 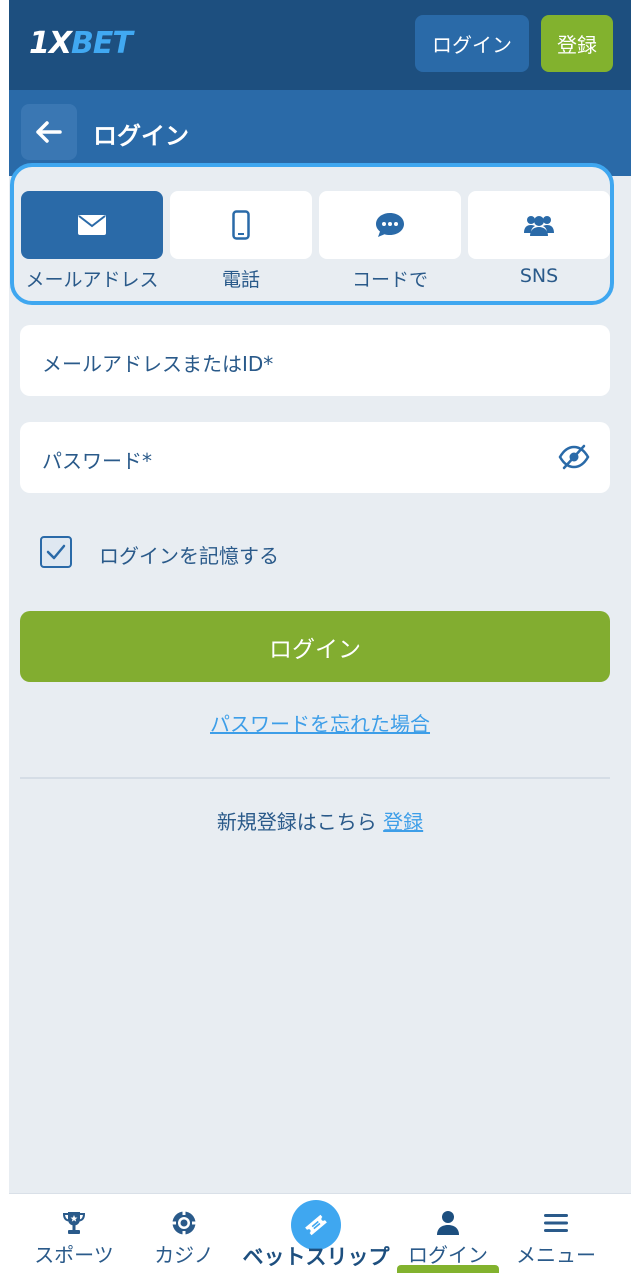 What do you see at coordinates (574, 457) in the screenshot?
I see `eye-hidden-icon` at bounding box center [574, 457].